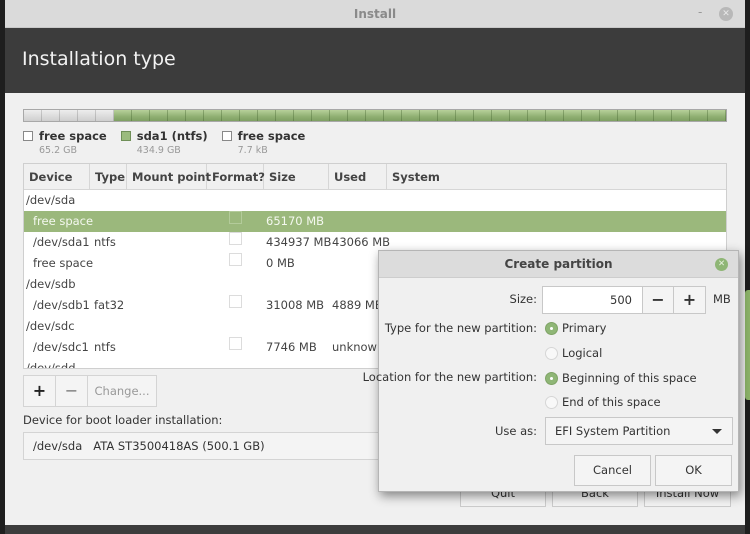  What do you see at coordinates (375, 200) in the screenshot?
I see `disk-row: /dev/sda` at bounding box center [375, 200].